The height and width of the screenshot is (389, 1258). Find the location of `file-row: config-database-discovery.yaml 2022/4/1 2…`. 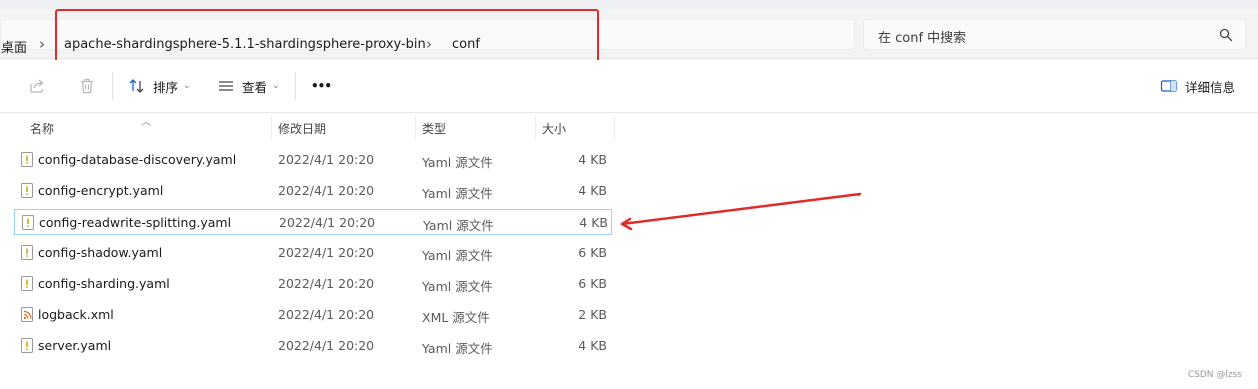

file-row: config-database-discovery.yaml 2022/4/1 2… is located at coordinates (313, 160).